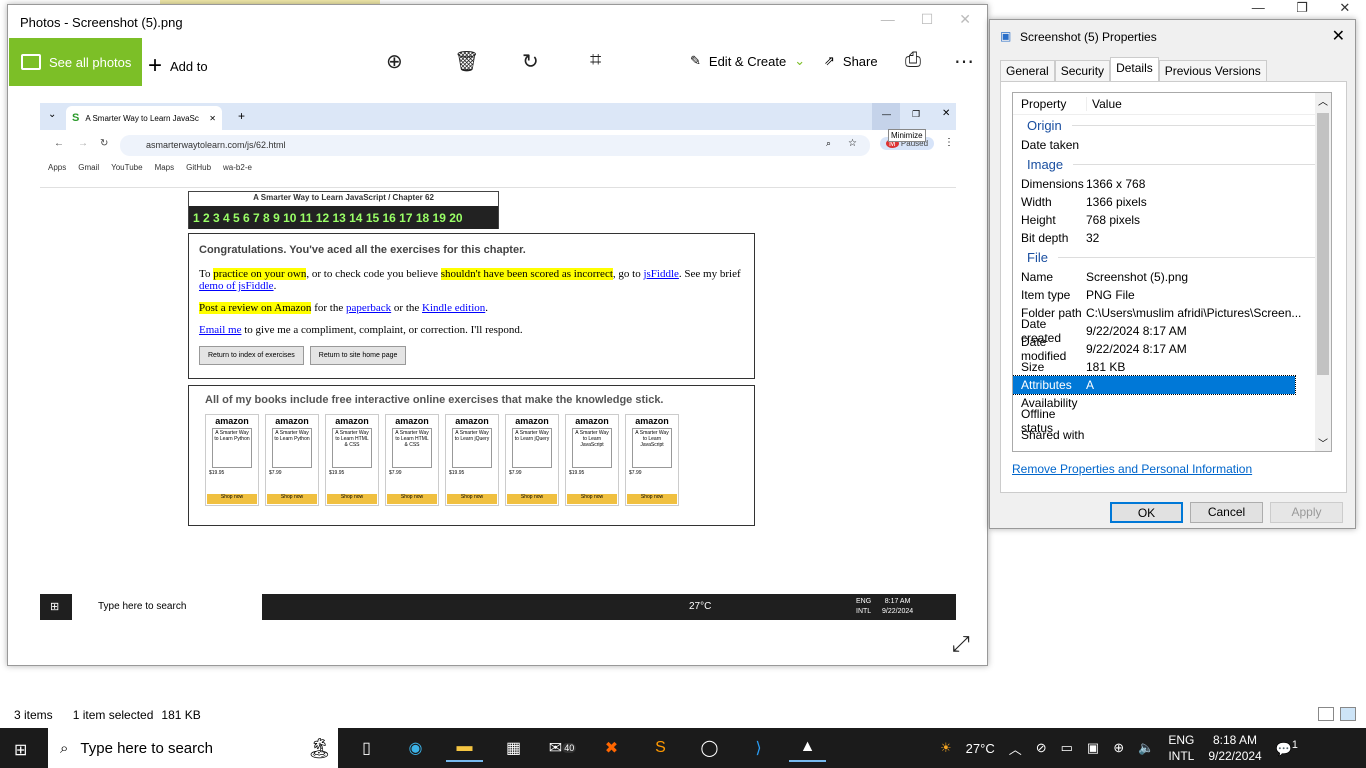 This screenshot has height=768, width=1366. I want to click on security-icon: ▣, so click(1093, 748).